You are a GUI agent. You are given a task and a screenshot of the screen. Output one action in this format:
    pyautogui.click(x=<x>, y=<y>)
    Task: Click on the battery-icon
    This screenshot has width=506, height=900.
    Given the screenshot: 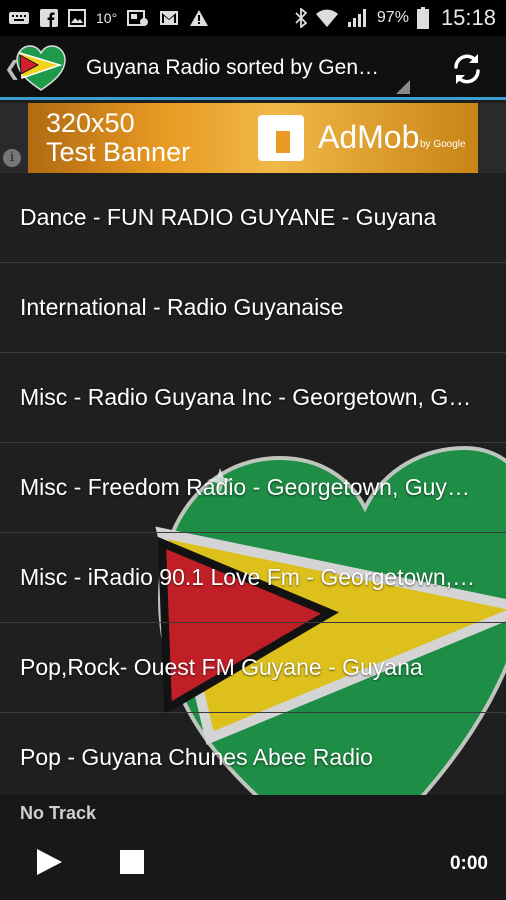 What is the action you would take?
    pyautogui.click(x=422, y=18)
    